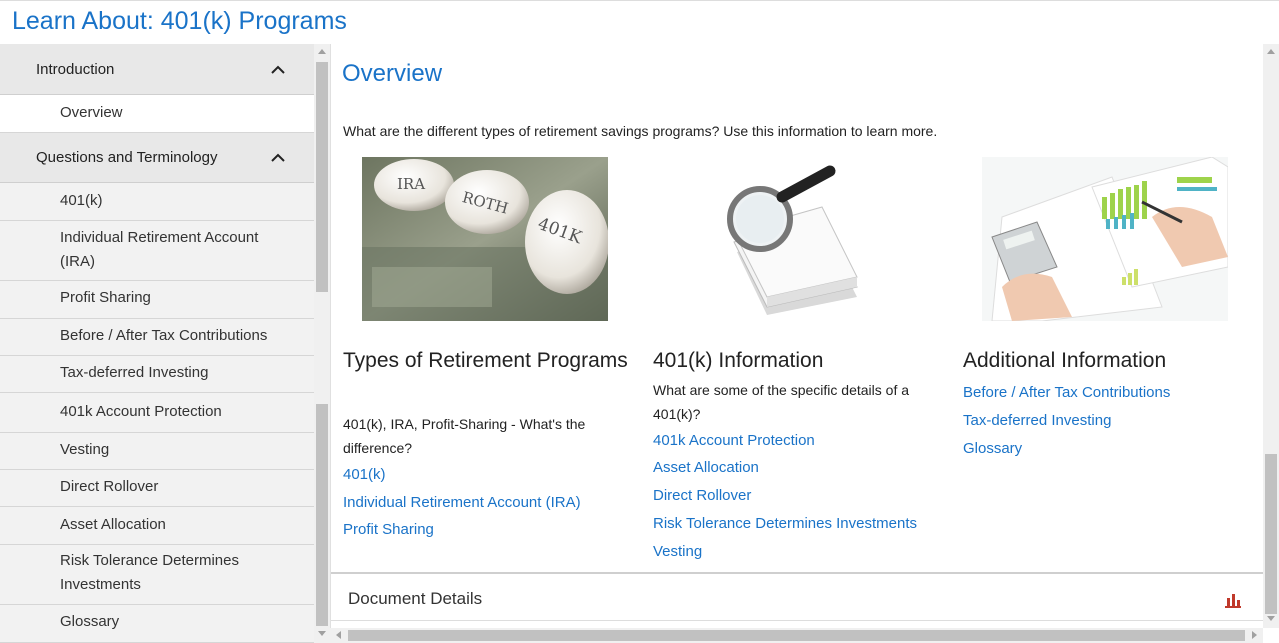 The image size is (1279, 643). What do you see at coordinates (85, 449) in the screenshot?
I see `sidebar-item-label: Vesting` at bounding box center [85, 449].